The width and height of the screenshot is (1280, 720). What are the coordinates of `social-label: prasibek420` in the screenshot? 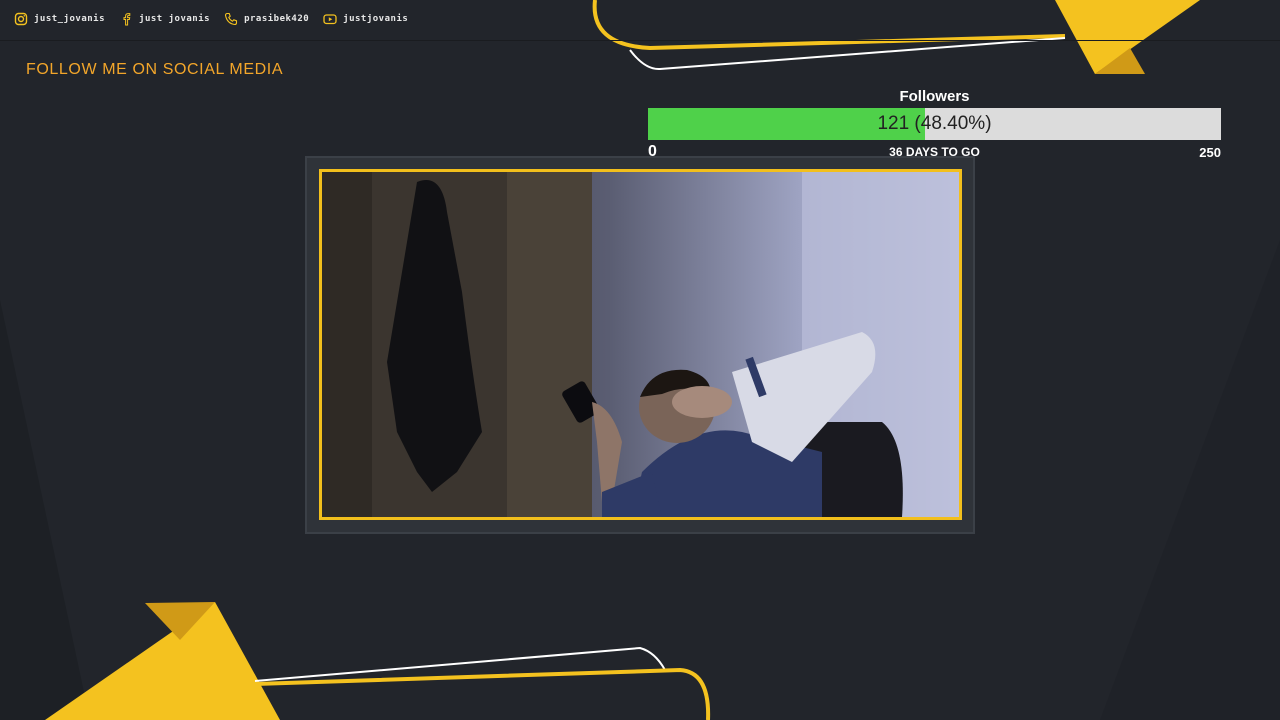 It's located at (277, 19).